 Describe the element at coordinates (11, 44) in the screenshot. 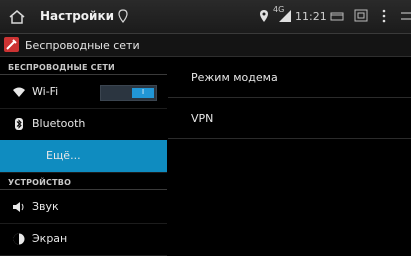

I see `wireless-settings-icon` at that location.